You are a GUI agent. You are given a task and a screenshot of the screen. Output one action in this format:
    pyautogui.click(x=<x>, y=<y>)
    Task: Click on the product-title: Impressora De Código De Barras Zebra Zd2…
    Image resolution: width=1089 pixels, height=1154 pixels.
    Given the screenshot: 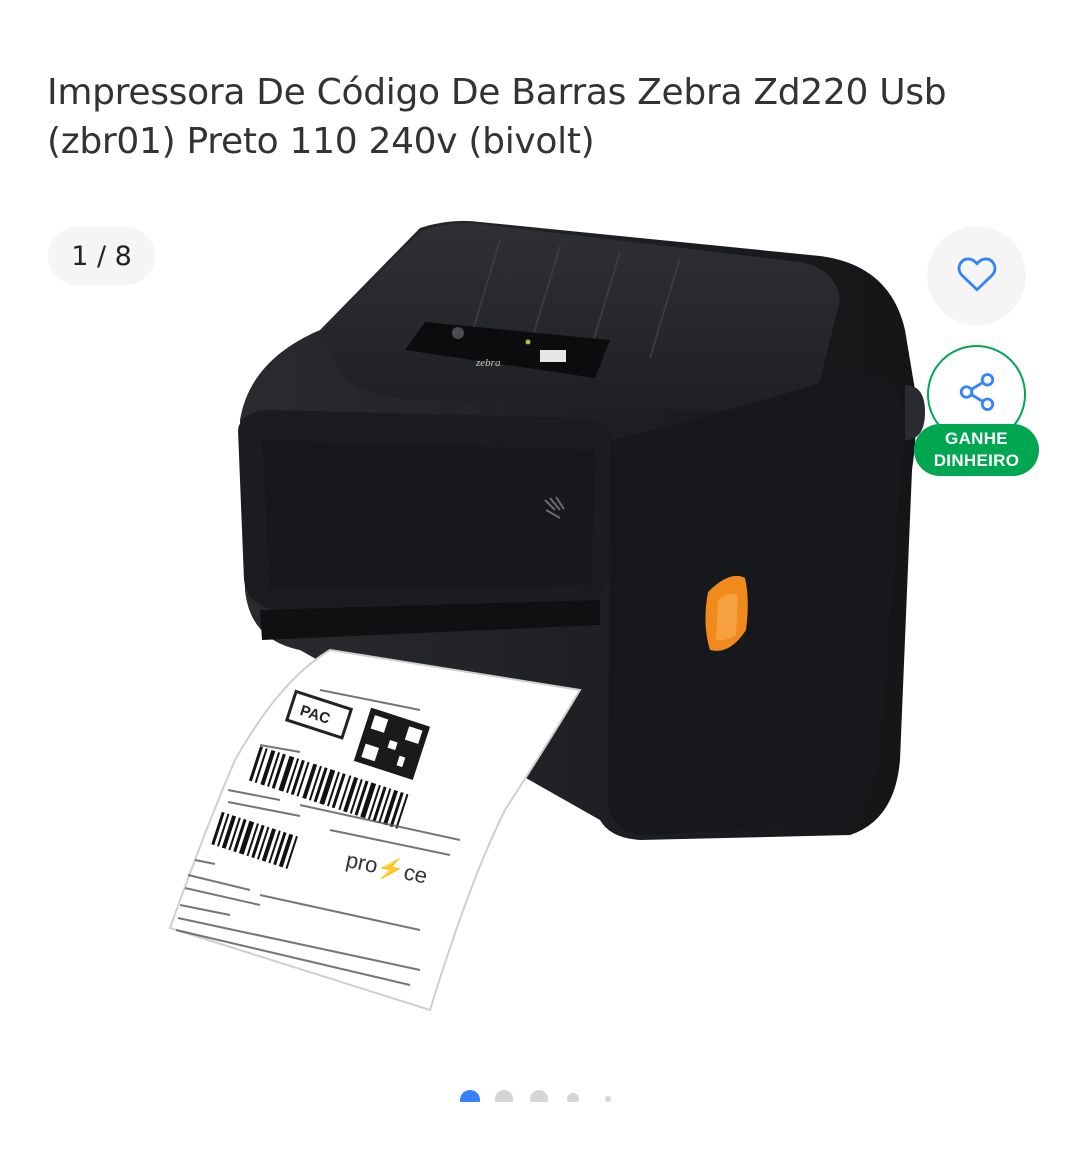 What is the action you would take?
    pyautogui.click(x=497, y=117)
    